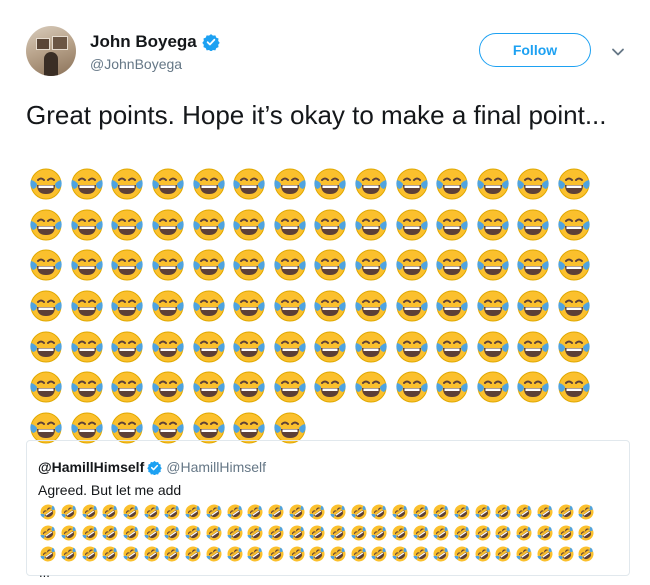 Image resolution: width=650 pixels, height=585 pixels. Describe the element at coordinates (60, 43) in the screenshot. I see `avatar-frame-right` at that location.